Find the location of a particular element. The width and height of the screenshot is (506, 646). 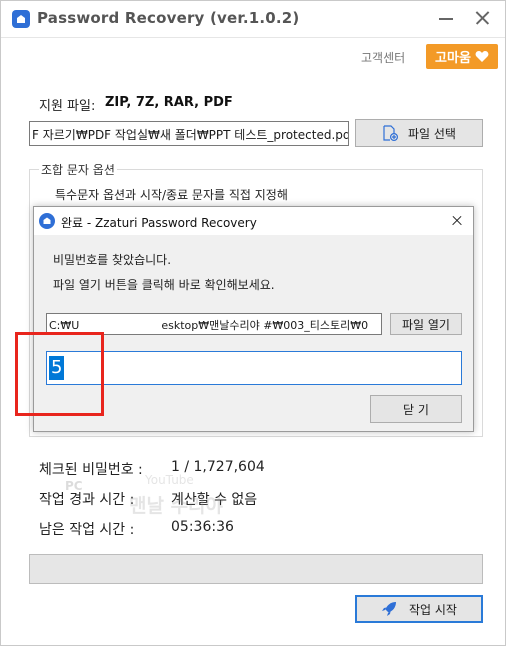

found-message: 비밀번호를 찾았습니다. is located at coordinates (112, 260).